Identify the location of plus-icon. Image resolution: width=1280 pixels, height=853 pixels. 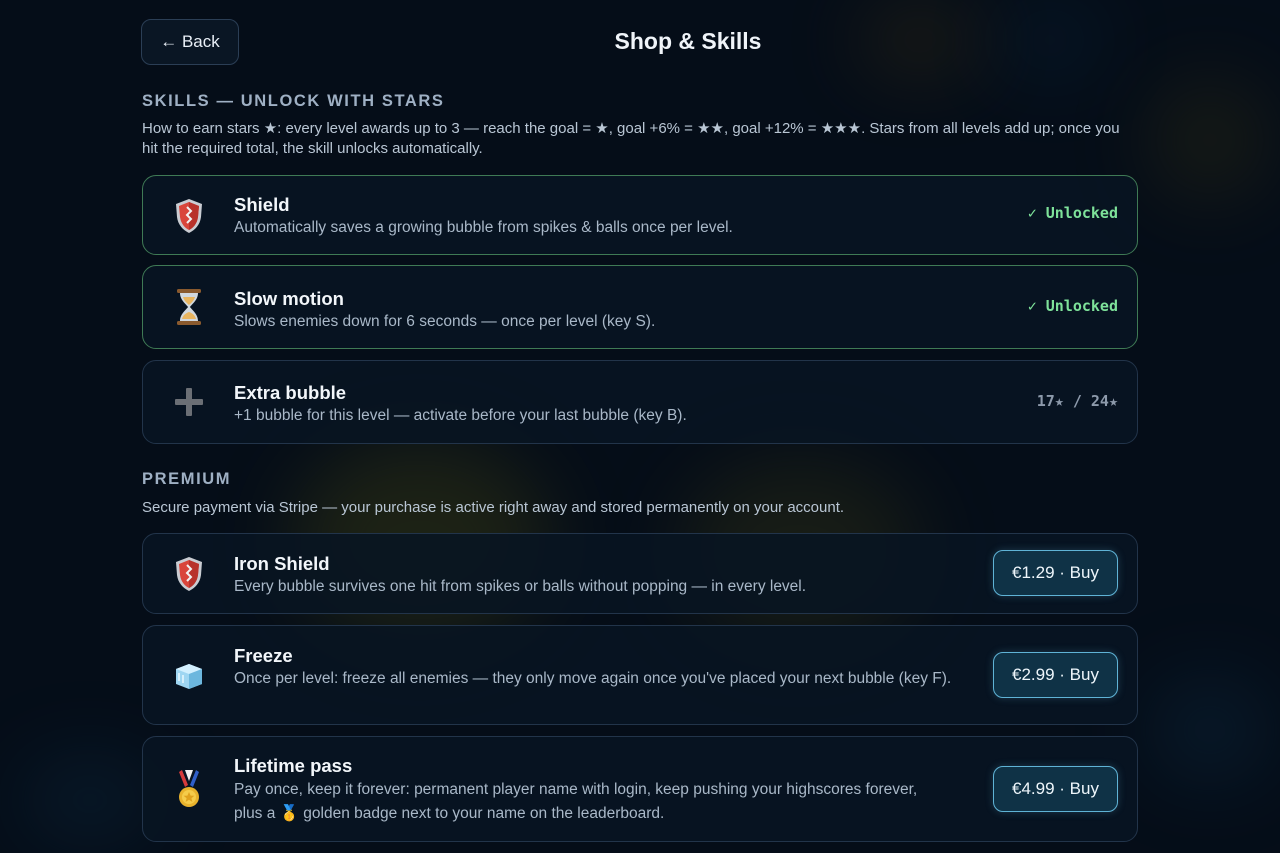
(189, 402).